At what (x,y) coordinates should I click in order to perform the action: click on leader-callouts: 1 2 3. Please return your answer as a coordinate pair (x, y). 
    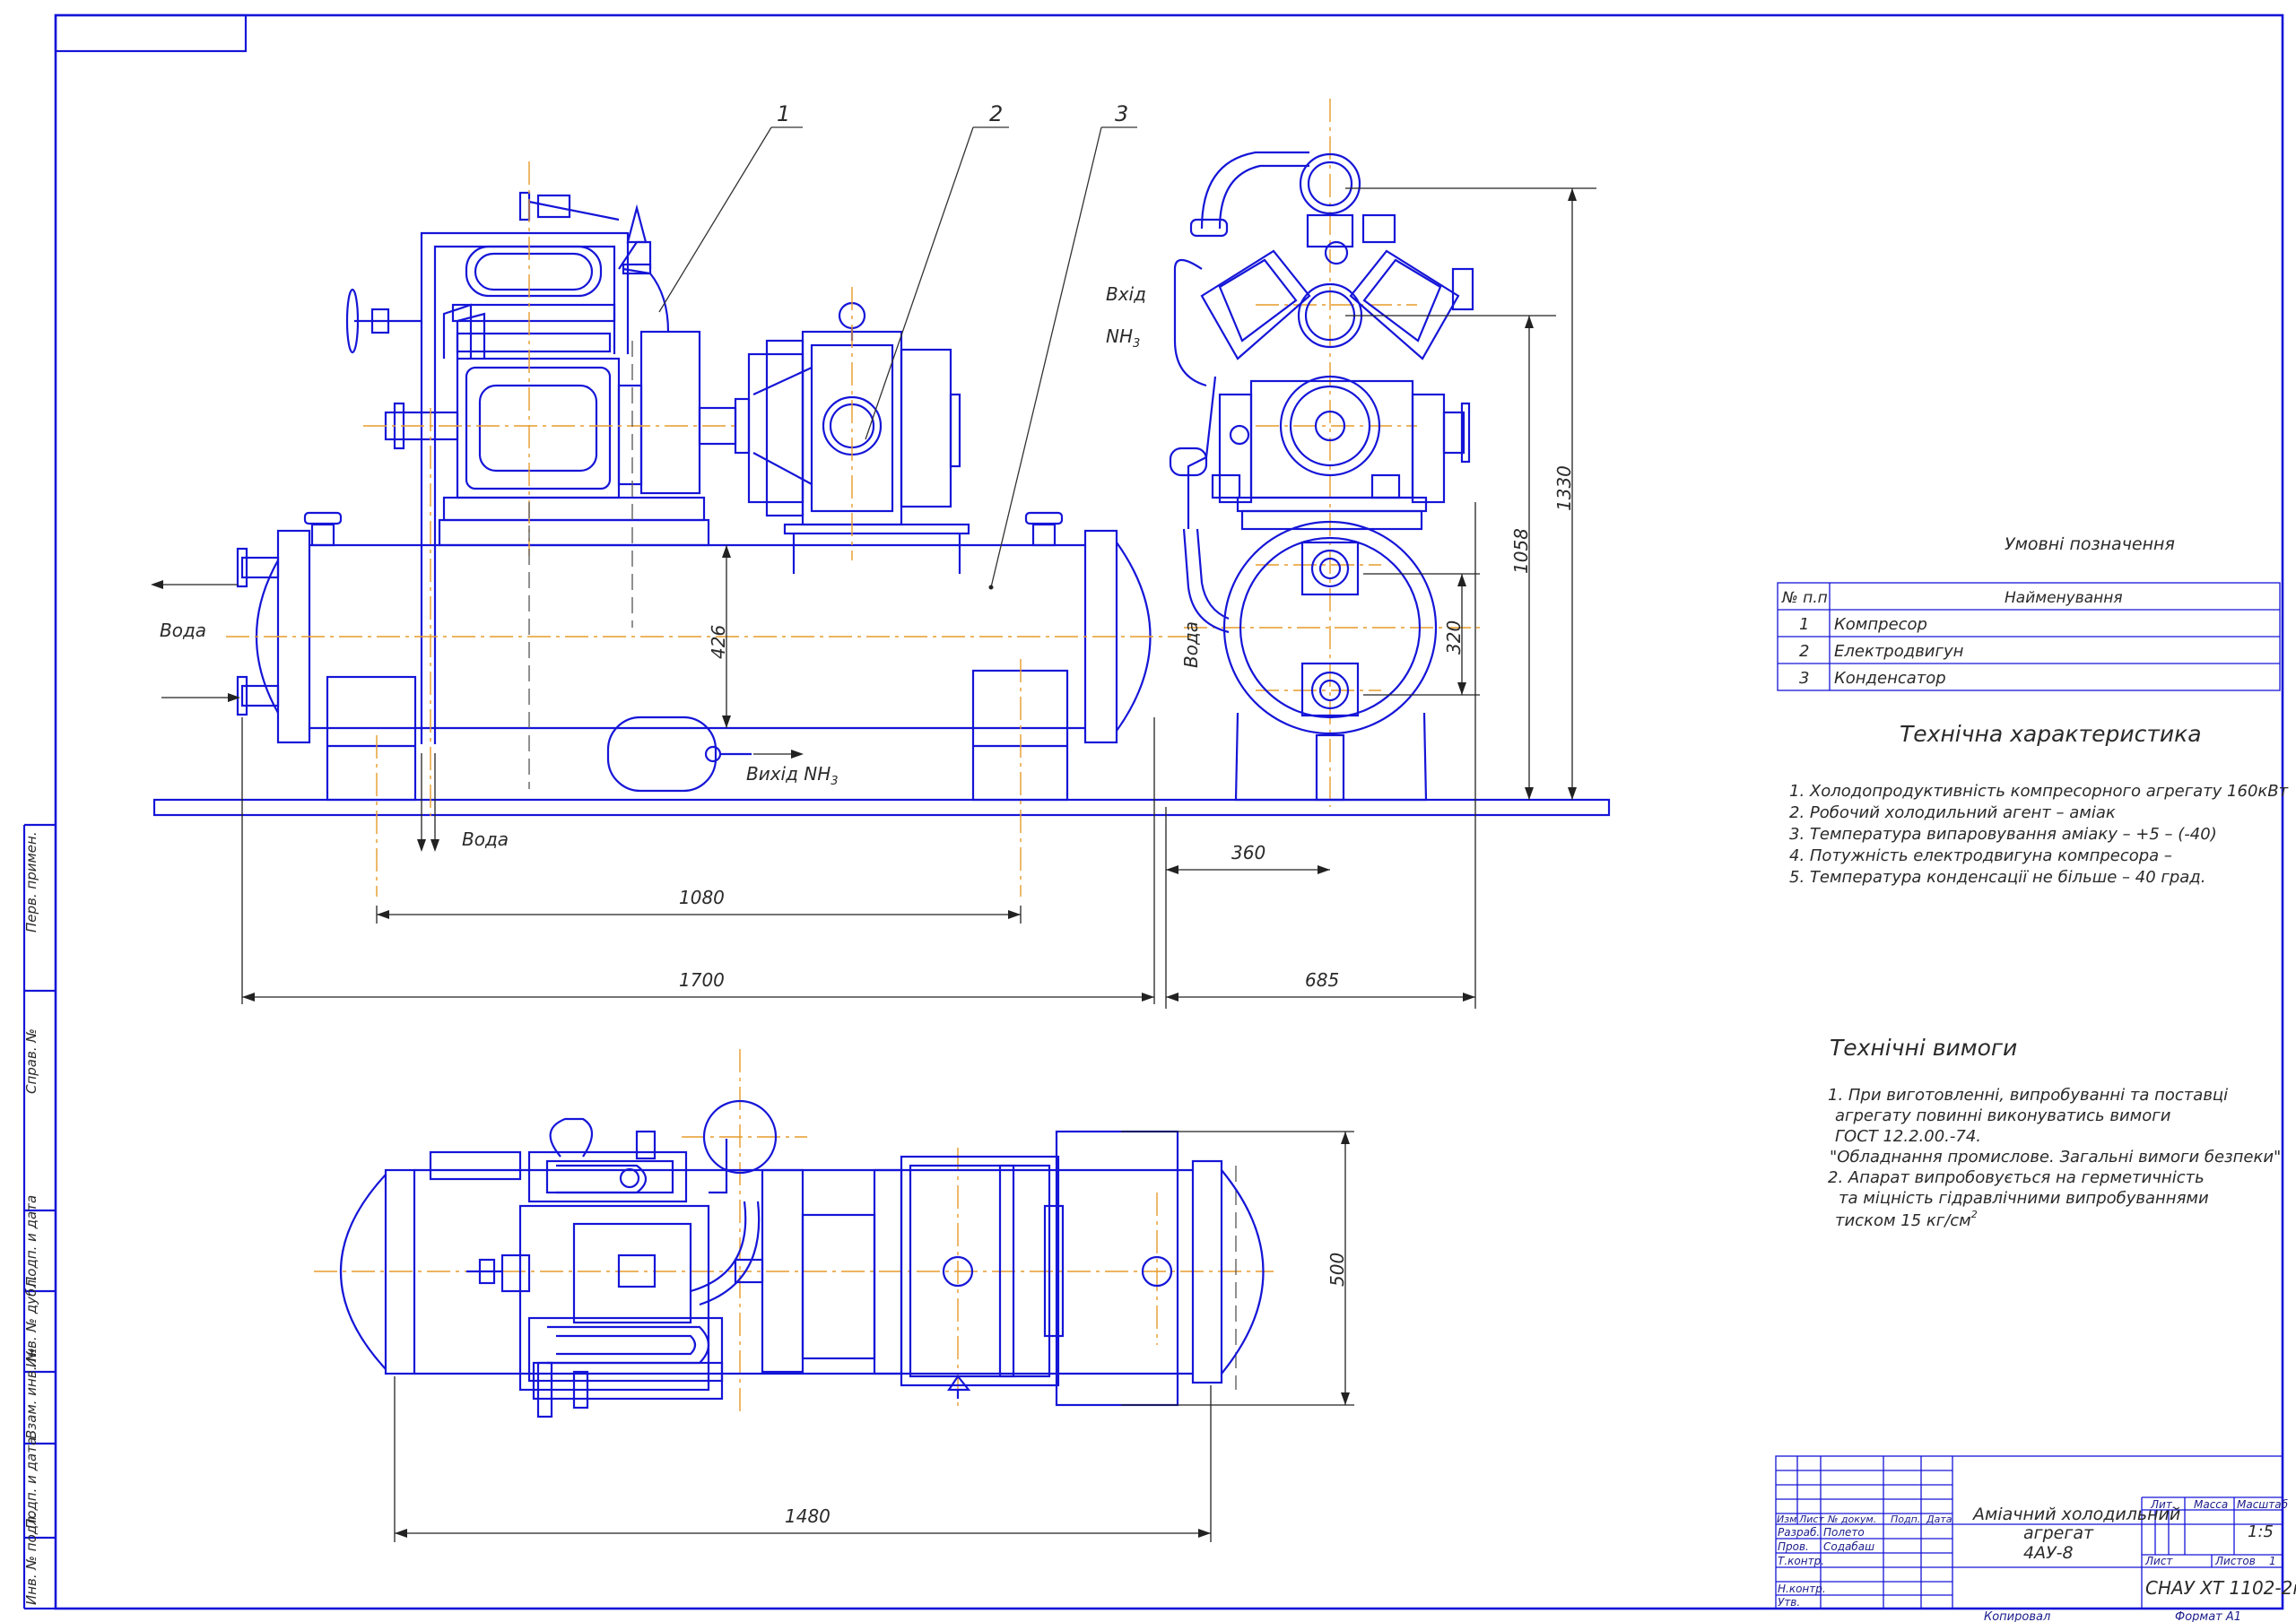
    Looking at the image, I should click on (897, 345).